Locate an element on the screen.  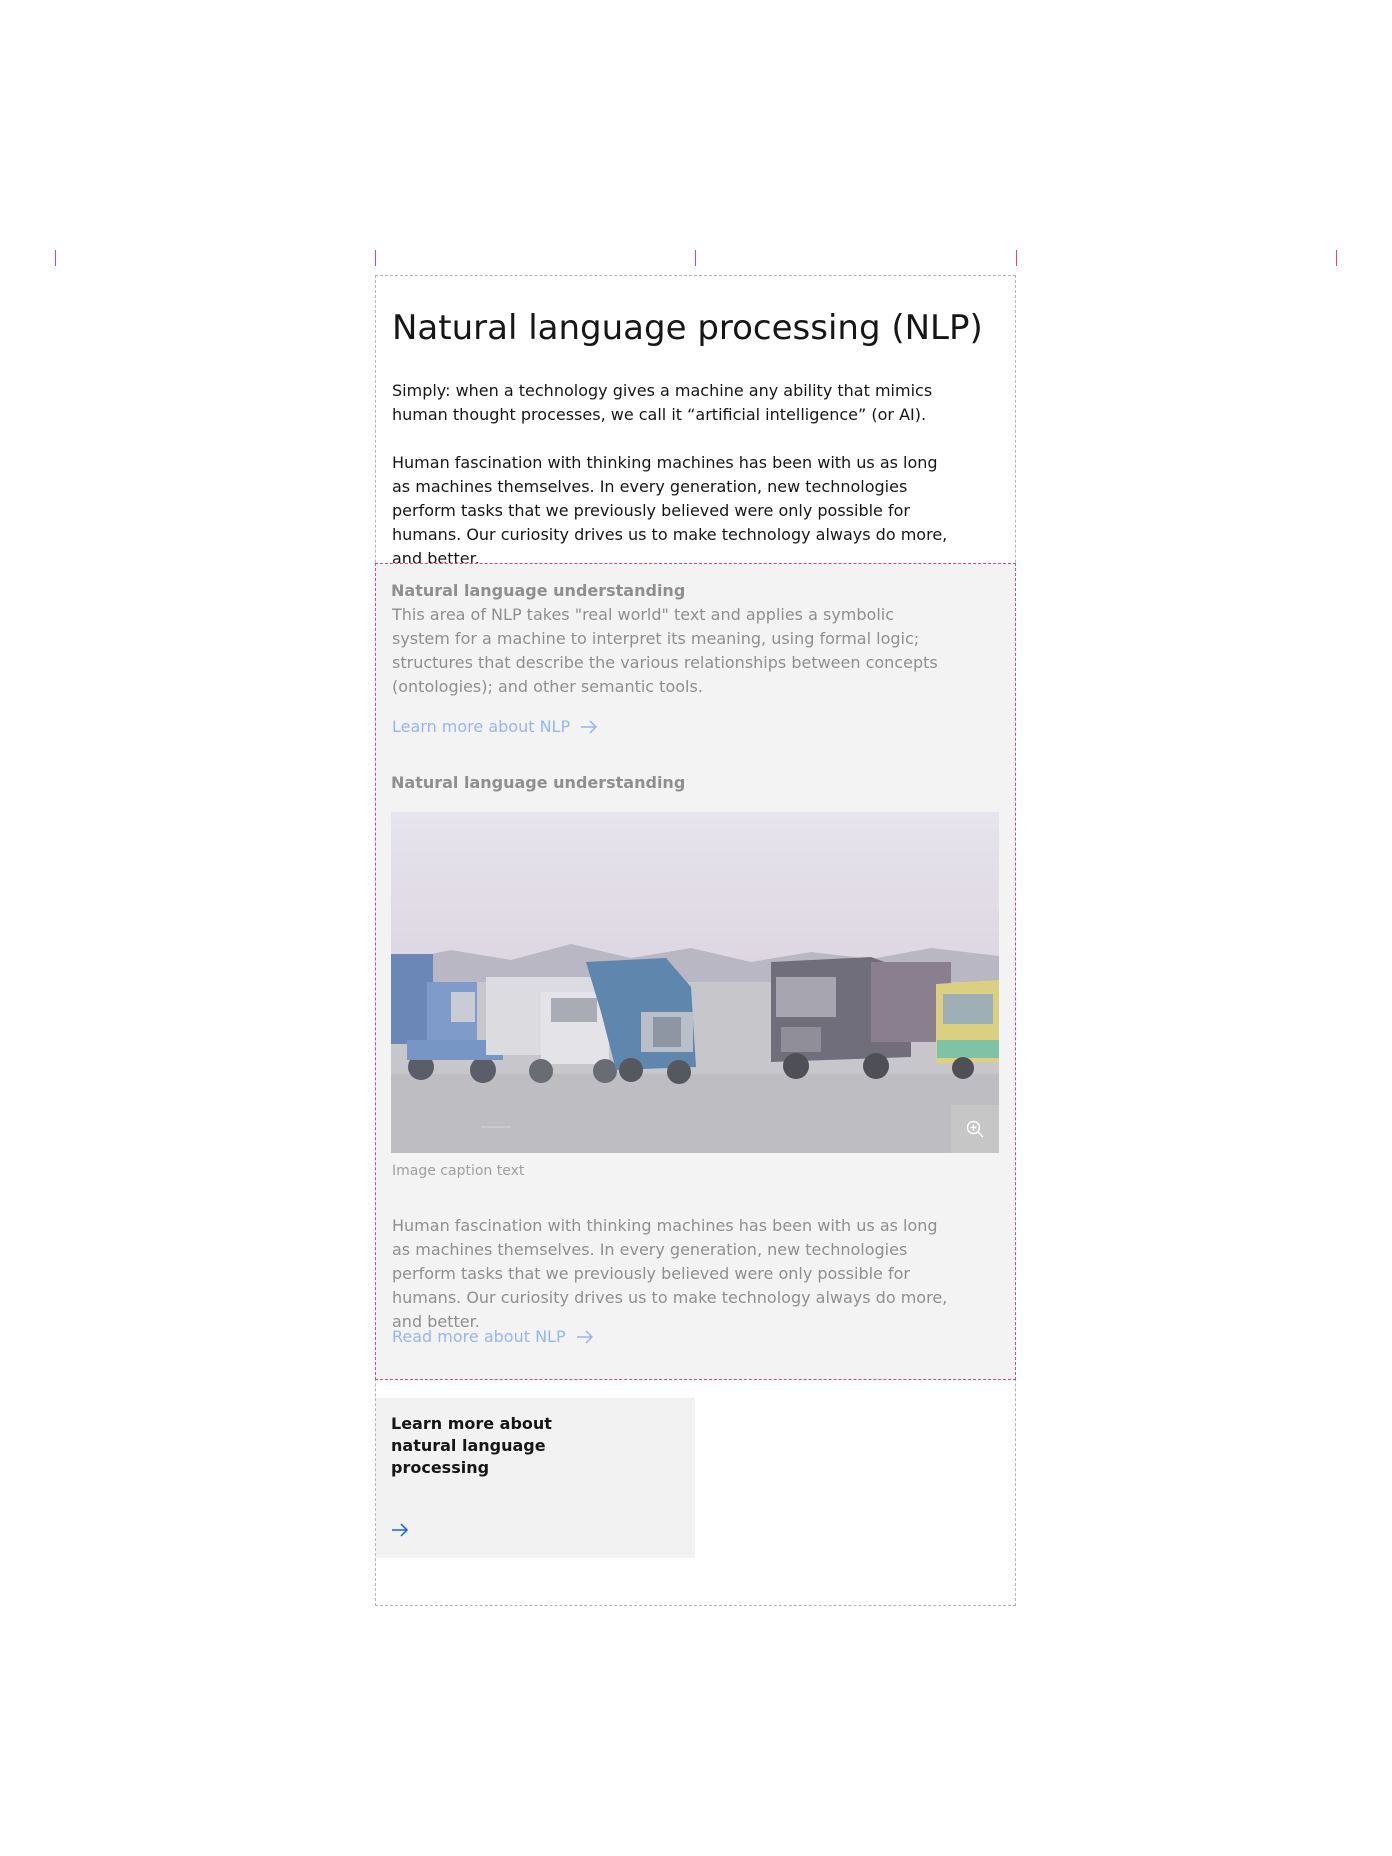
vehicles-image is located at coordinates (695, 982).